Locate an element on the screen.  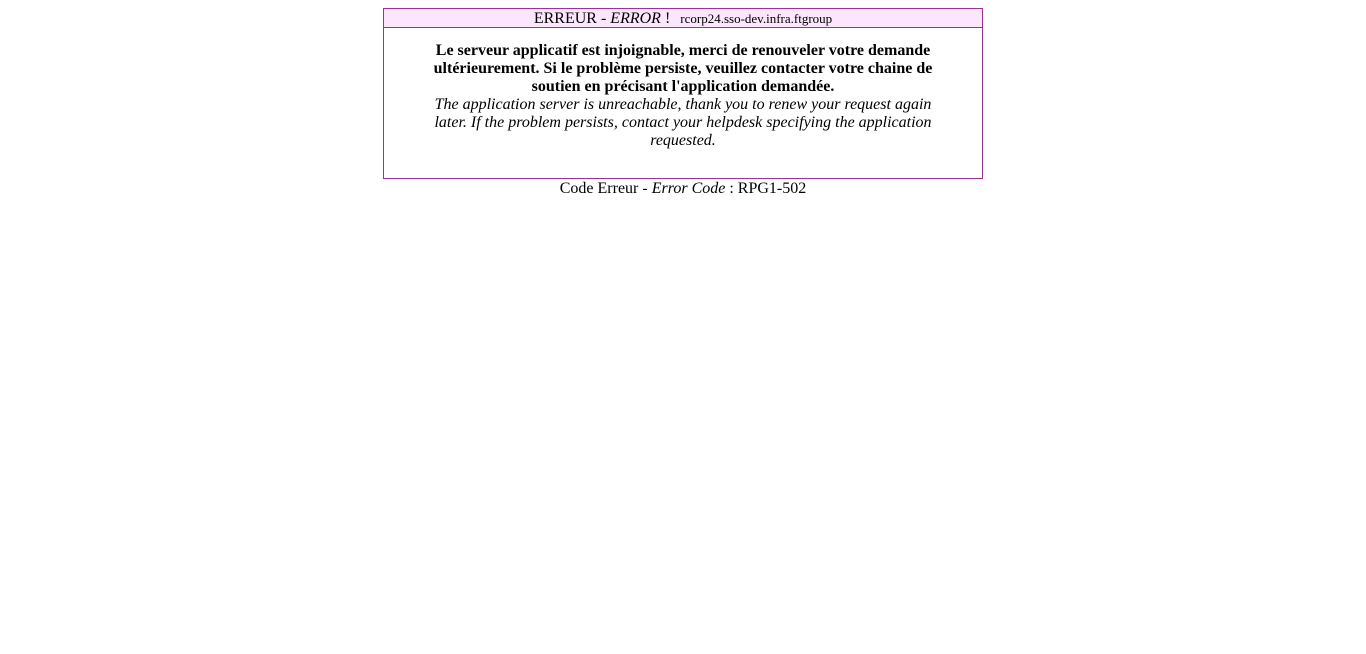
error-title-exclamation: ! is located at coordinates (665, 18).